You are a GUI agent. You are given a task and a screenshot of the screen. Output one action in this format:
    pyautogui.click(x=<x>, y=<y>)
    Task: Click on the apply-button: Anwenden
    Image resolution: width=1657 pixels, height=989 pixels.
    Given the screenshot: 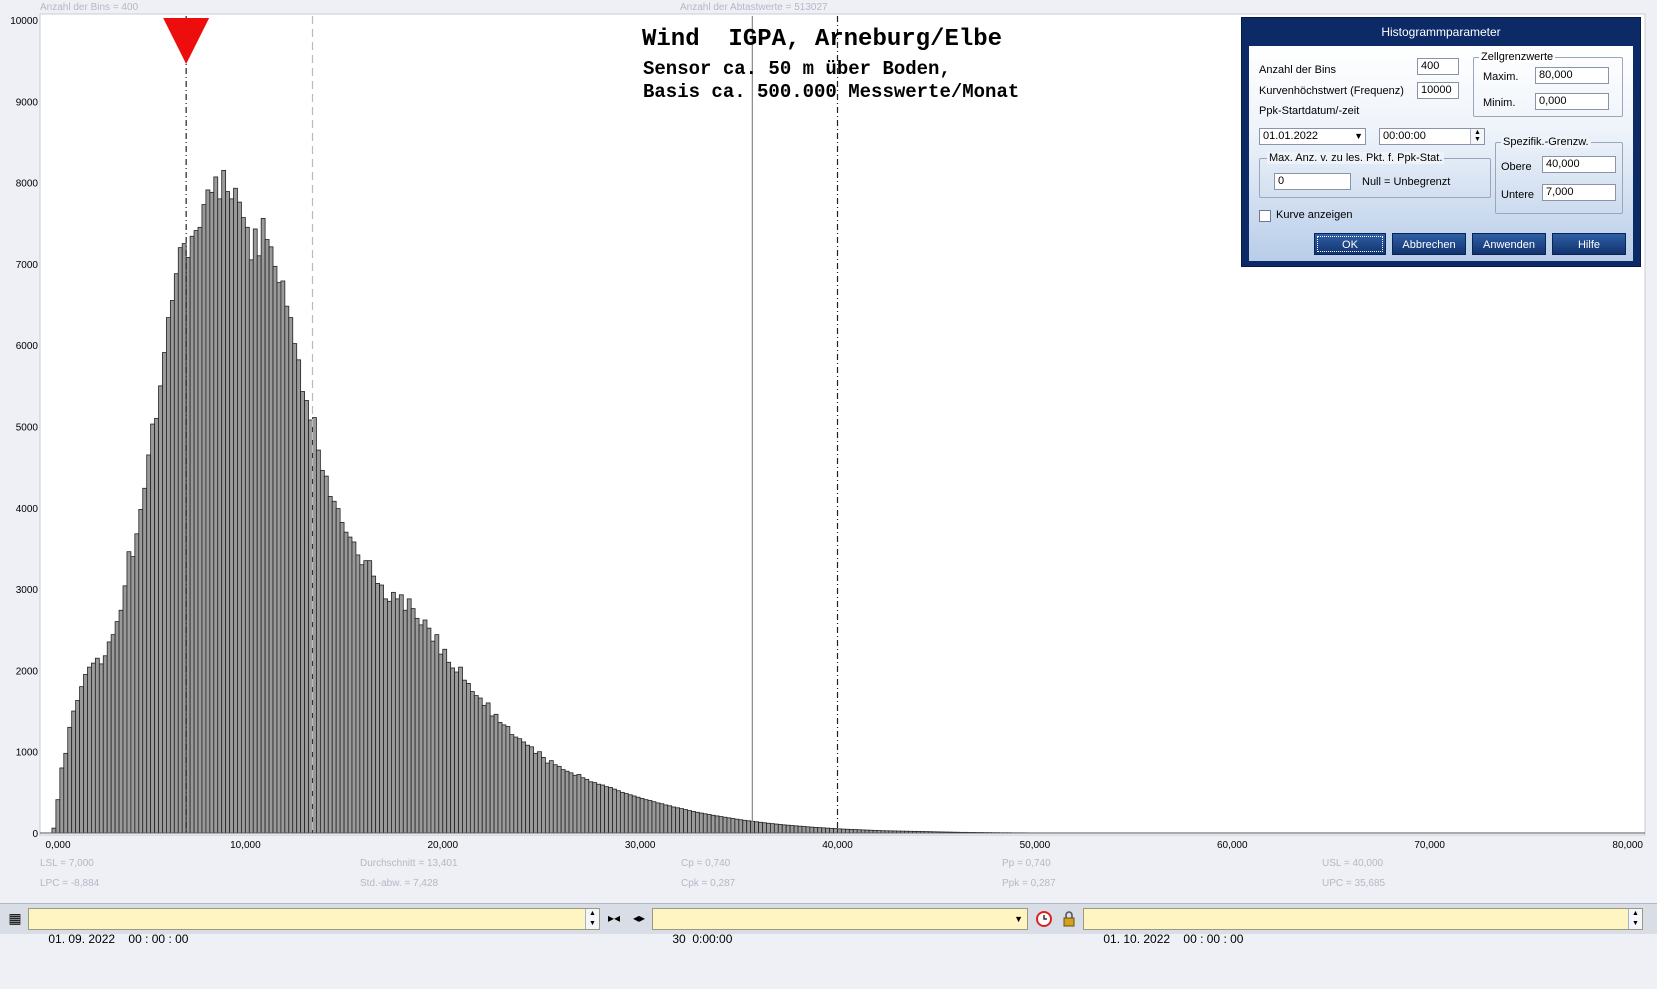 What is the action you would take?
    pyautogui.click(x=1509, y=244)
    